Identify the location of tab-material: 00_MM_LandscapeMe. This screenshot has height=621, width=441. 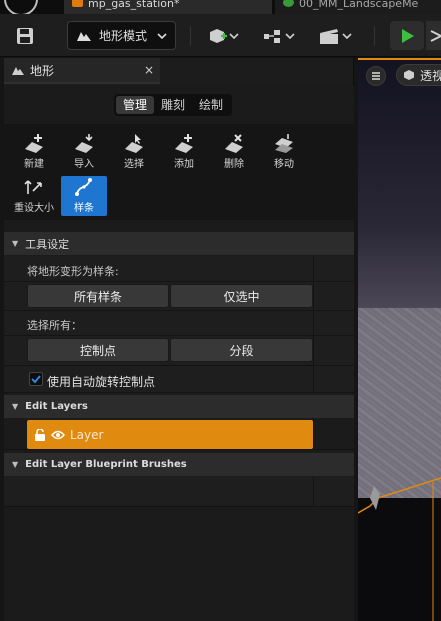
(358, 7).